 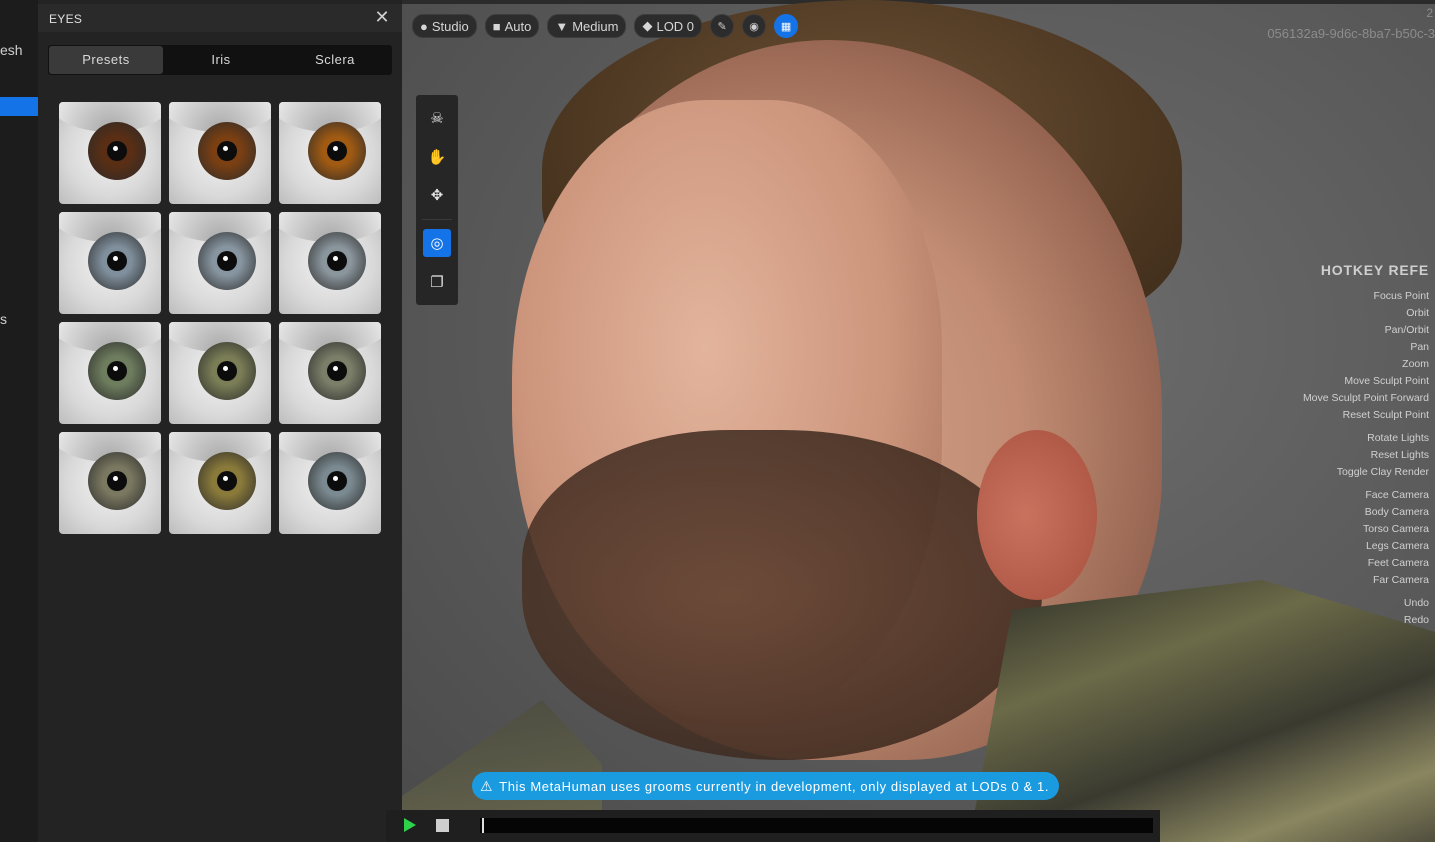 What do you see at coordinates (335, 60) in the screenshot?
I see `tab-sclera: Sclera` at bounding box center [335, 60].